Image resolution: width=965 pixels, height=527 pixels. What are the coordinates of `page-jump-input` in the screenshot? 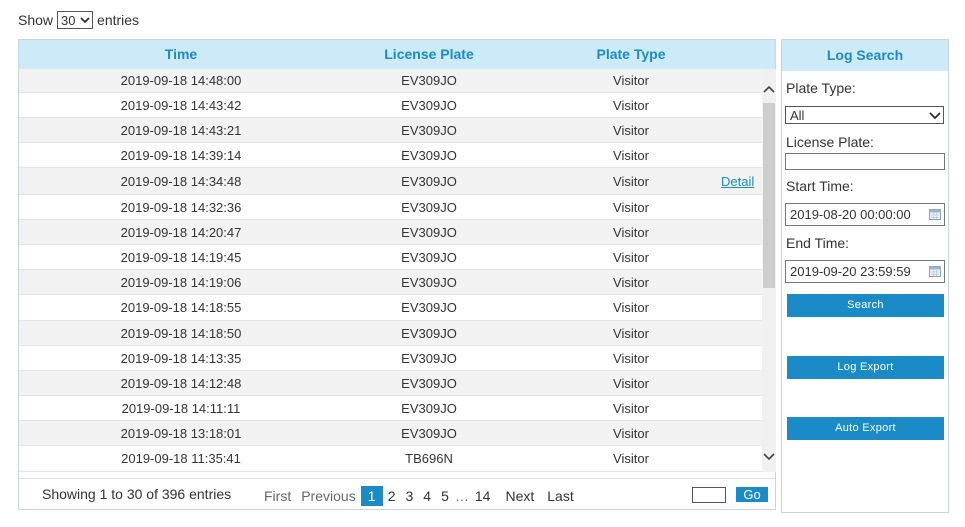 It's located at (709, 495).